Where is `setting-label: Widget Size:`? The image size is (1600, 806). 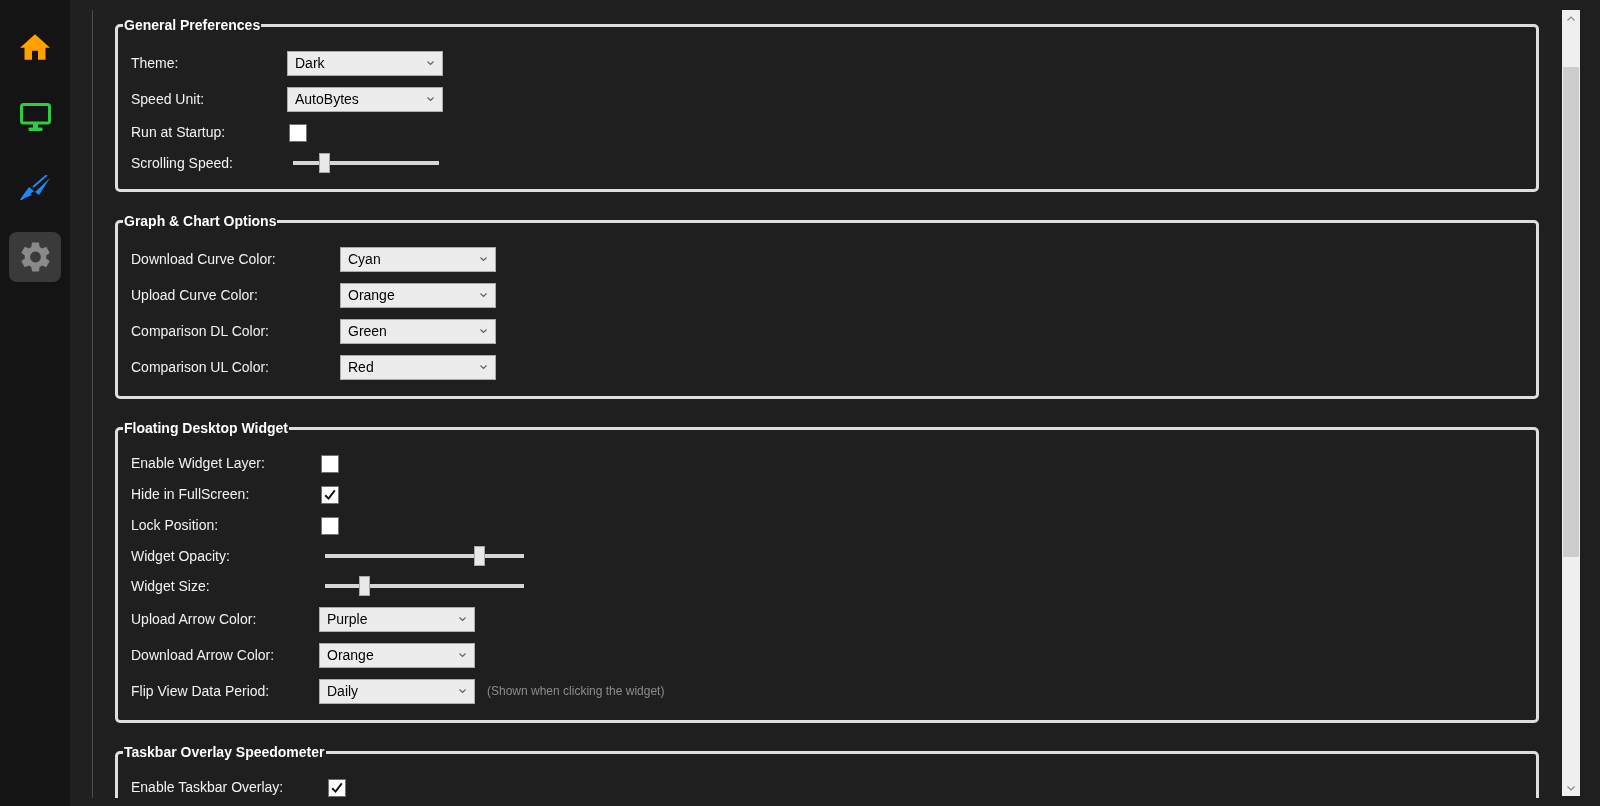
setting-label: Widget Size: is located at coordinates (171, 586).